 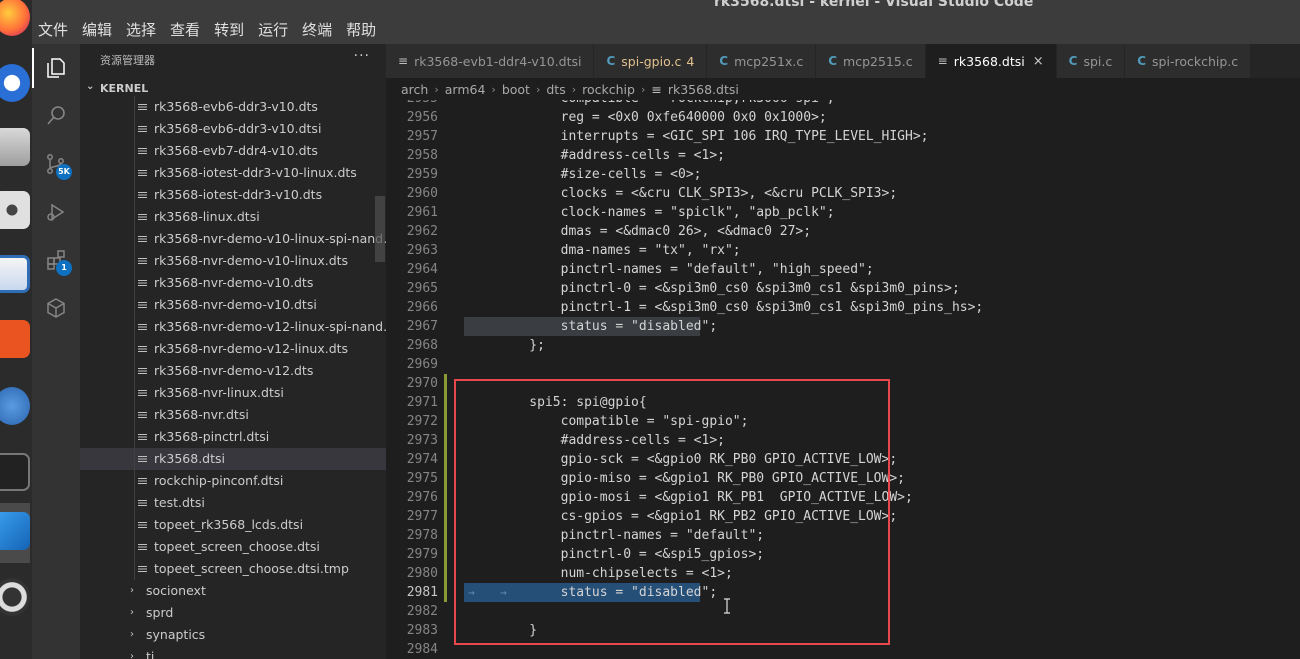 What do you see at coordinates (233, 547) in the screenshot?
I see `tree-file: topeet_screen_choose.dtsi` at bounding box center [233, 547].